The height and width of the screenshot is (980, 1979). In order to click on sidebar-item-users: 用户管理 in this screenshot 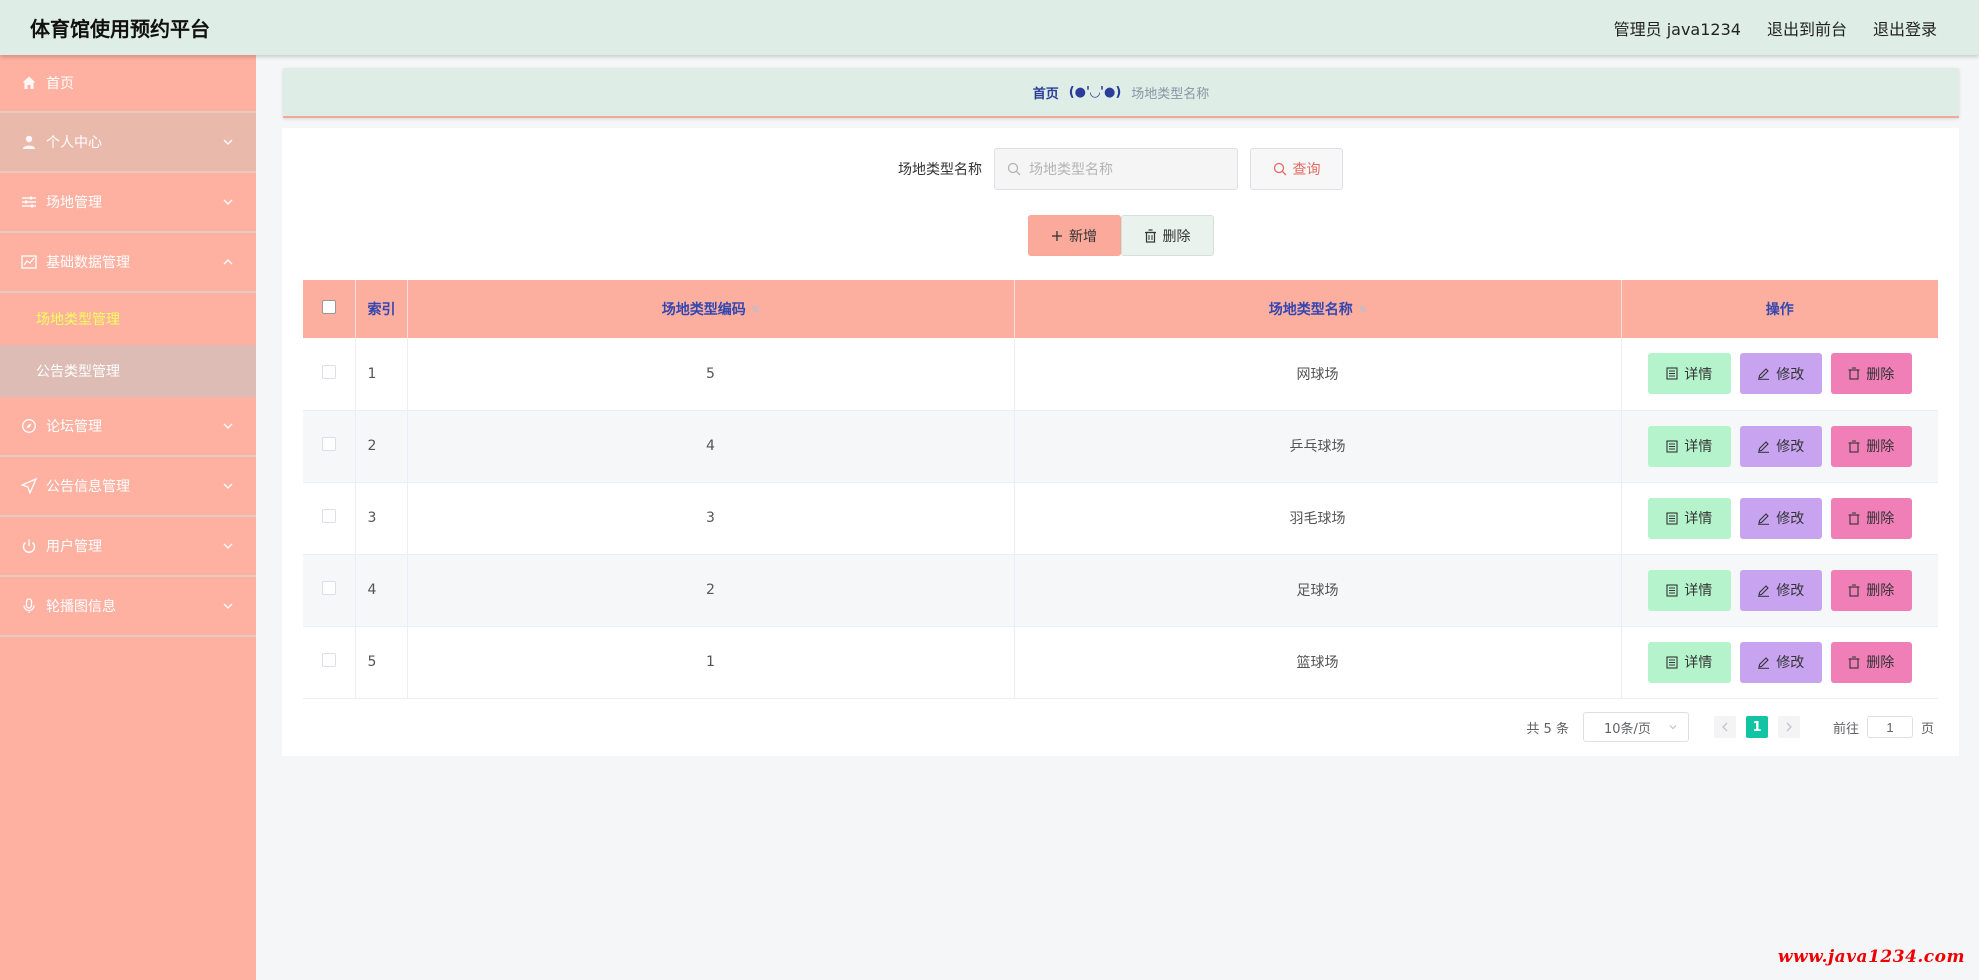, I will do `click(128, 547)`.